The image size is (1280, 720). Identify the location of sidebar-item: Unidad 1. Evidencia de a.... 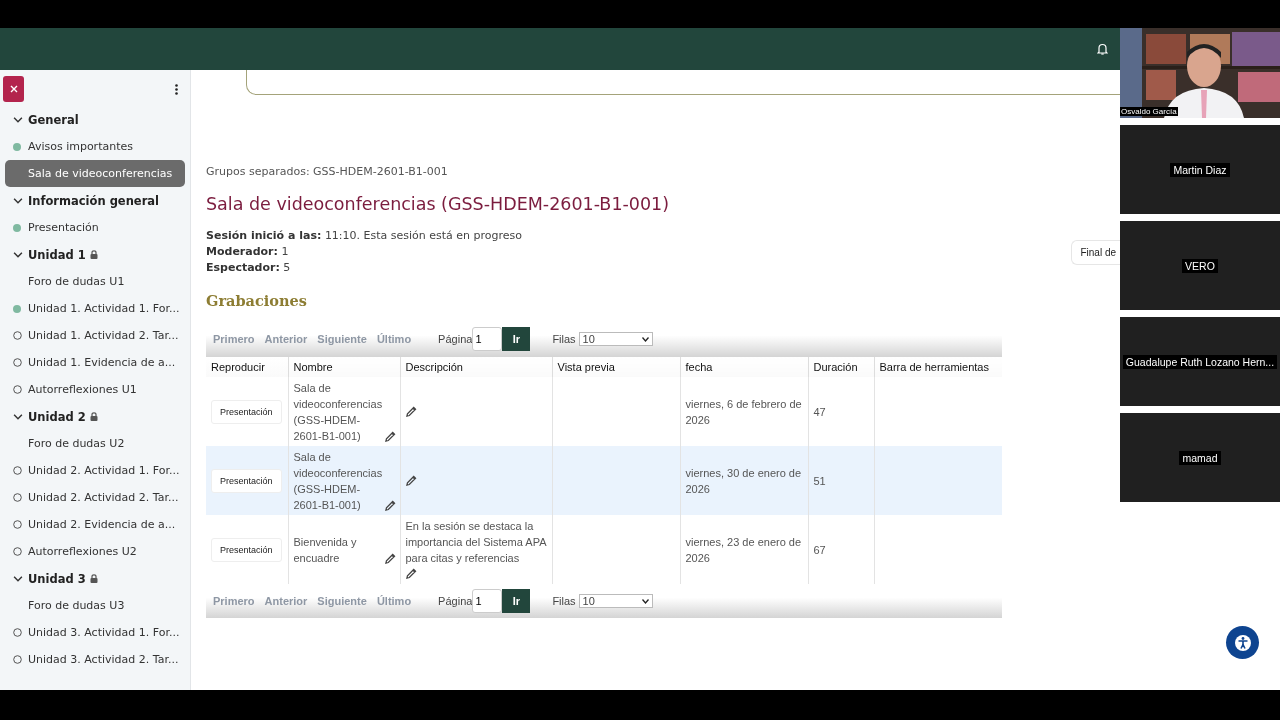
(95, 362).